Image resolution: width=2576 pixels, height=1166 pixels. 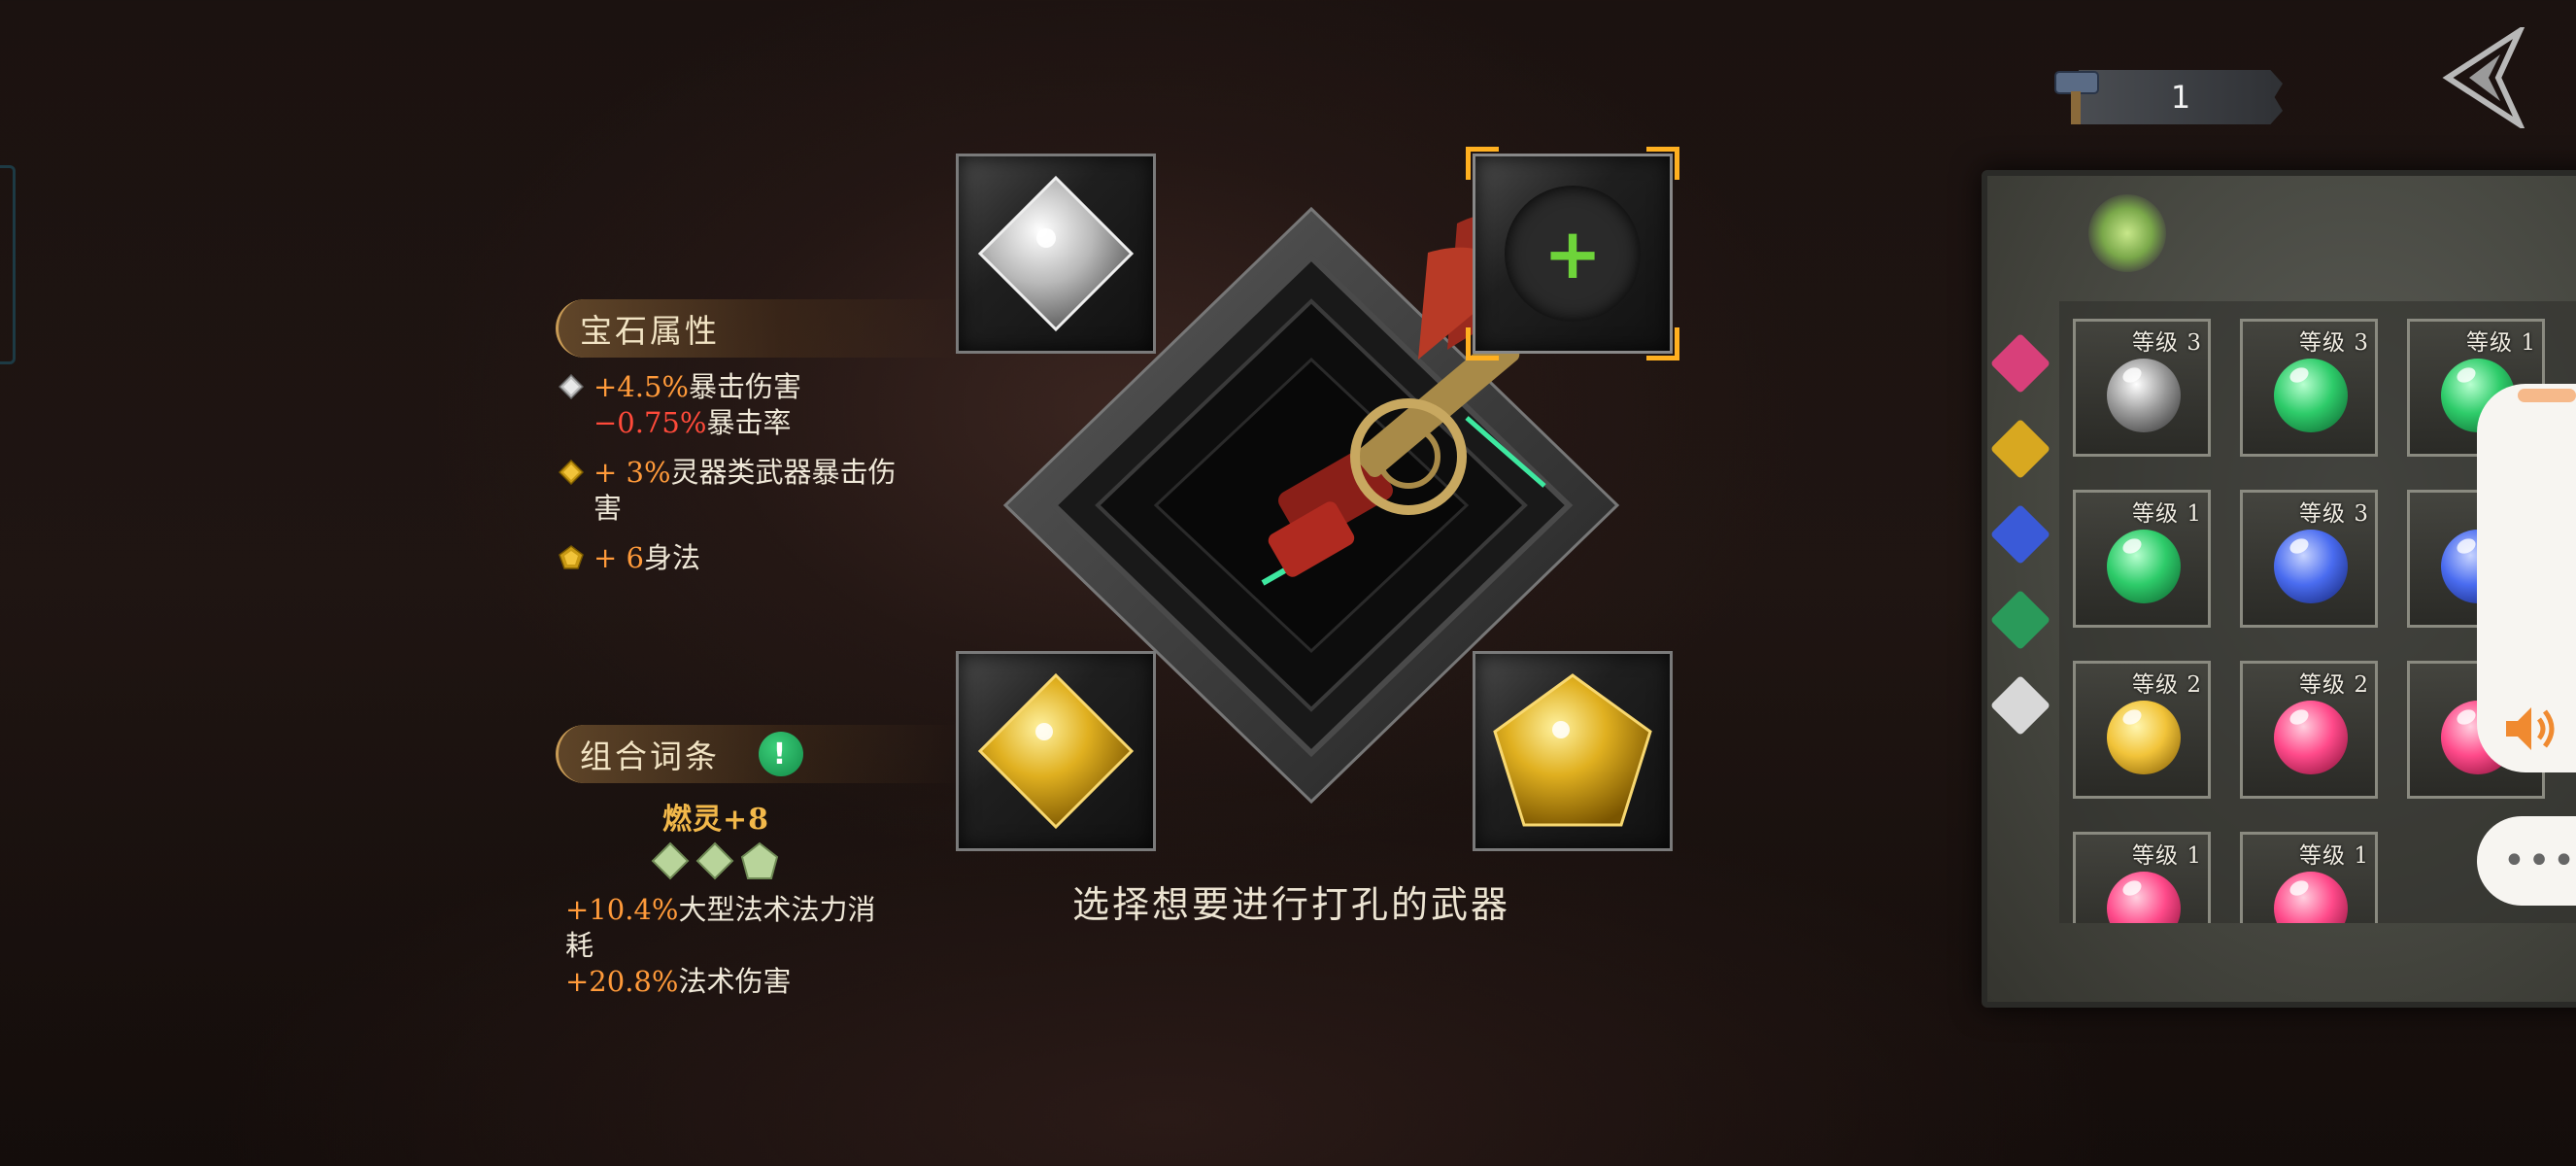 What do you see at coordinates (2311, 566) in the screenshot?
I see `blue-gem-orb` at bounding box center [2311, 566].